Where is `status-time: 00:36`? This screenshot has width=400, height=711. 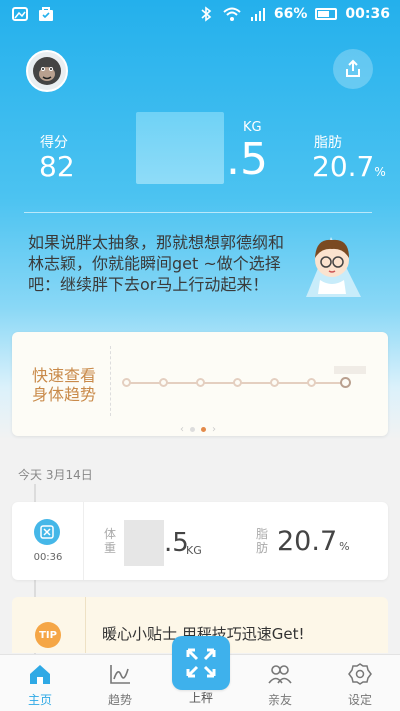 status-time: 00:36 is located at coordinates (367, 14).